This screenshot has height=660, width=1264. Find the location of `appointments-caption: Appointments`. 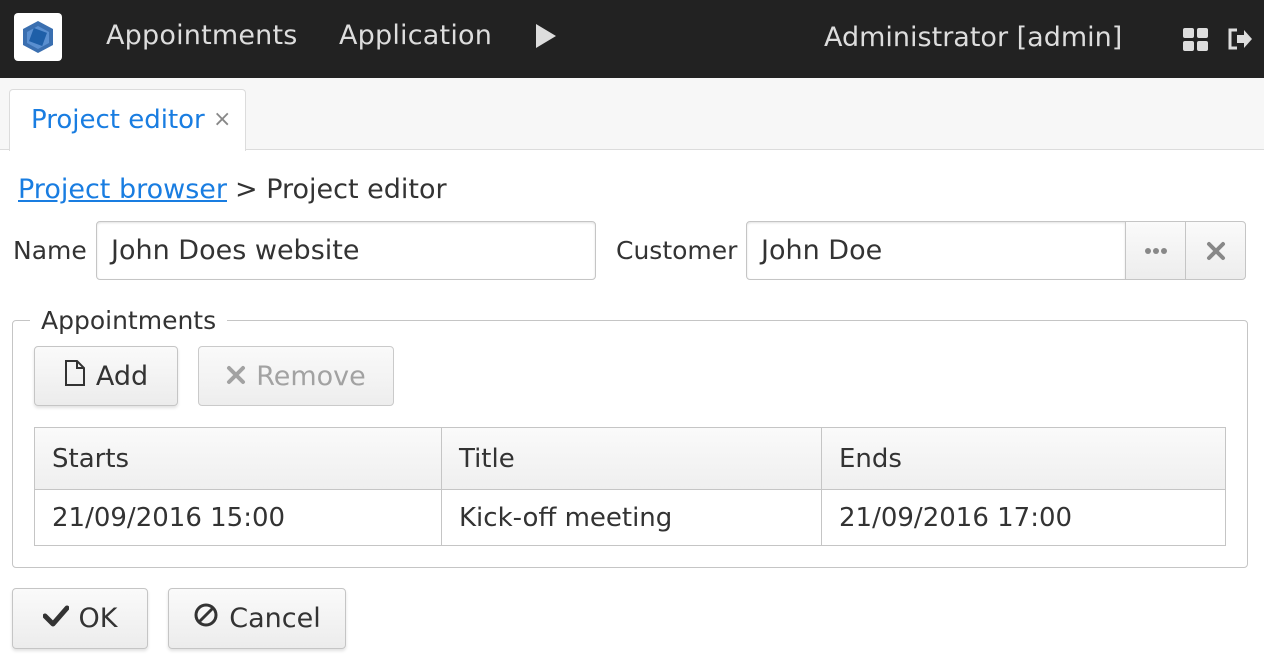

appointments-caption: Appointments is located at coordinates (129, 321).